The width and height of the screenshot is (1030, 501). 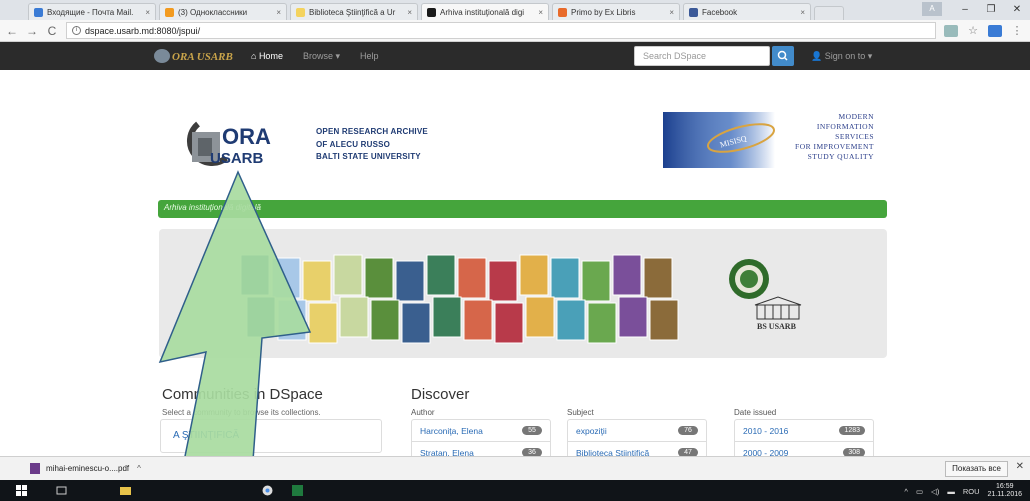 I want to click on logo-line-2: OF ALECU RUSSO, so click(x=353, y=144).